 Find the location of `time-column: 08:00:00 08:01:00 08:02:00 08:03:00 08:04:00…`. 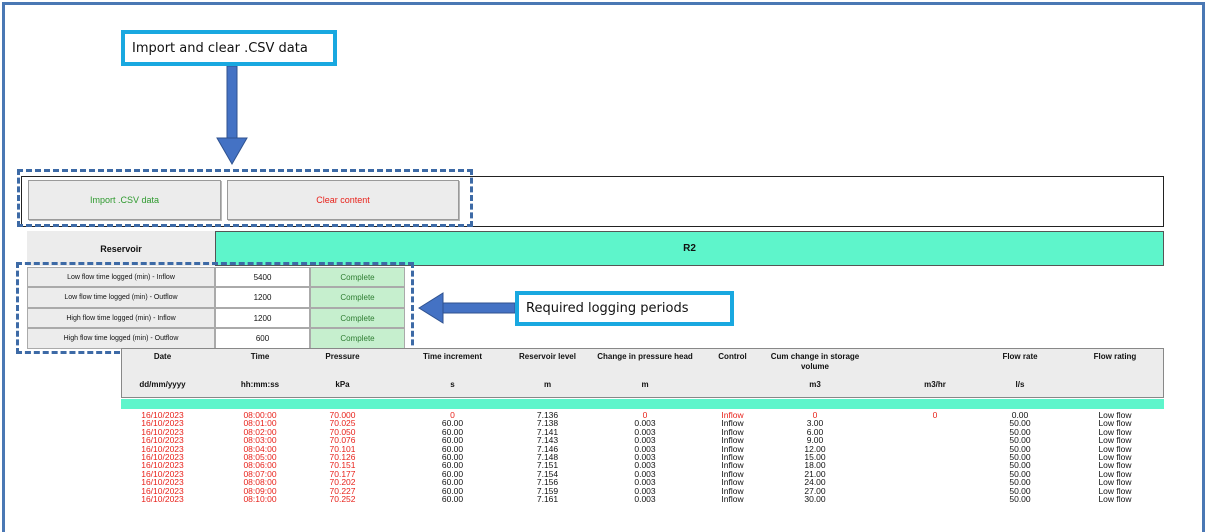

time-column: 08:00:00 08:01:00 08:02:00 08:03:00 08:04:00… is located at coordinates (260, 458).